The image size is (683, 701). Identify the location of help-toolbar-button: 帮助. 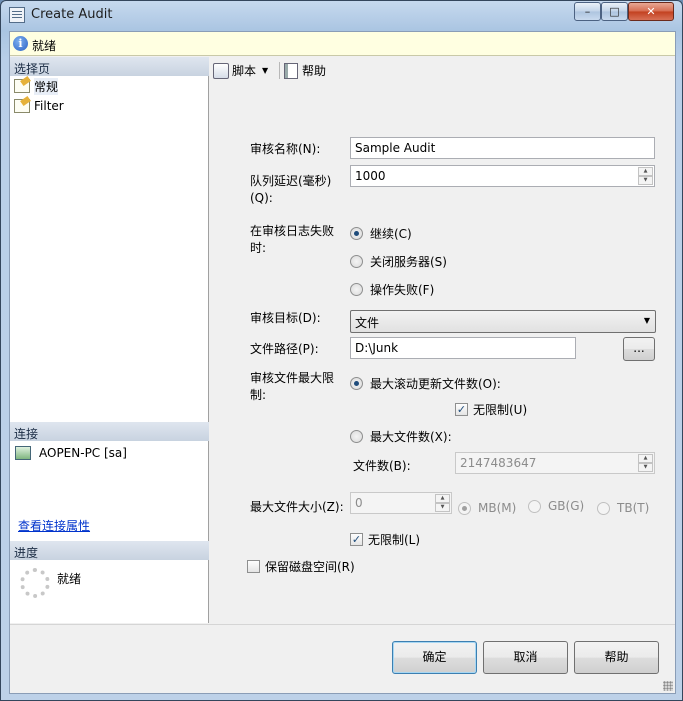
(305, 70).